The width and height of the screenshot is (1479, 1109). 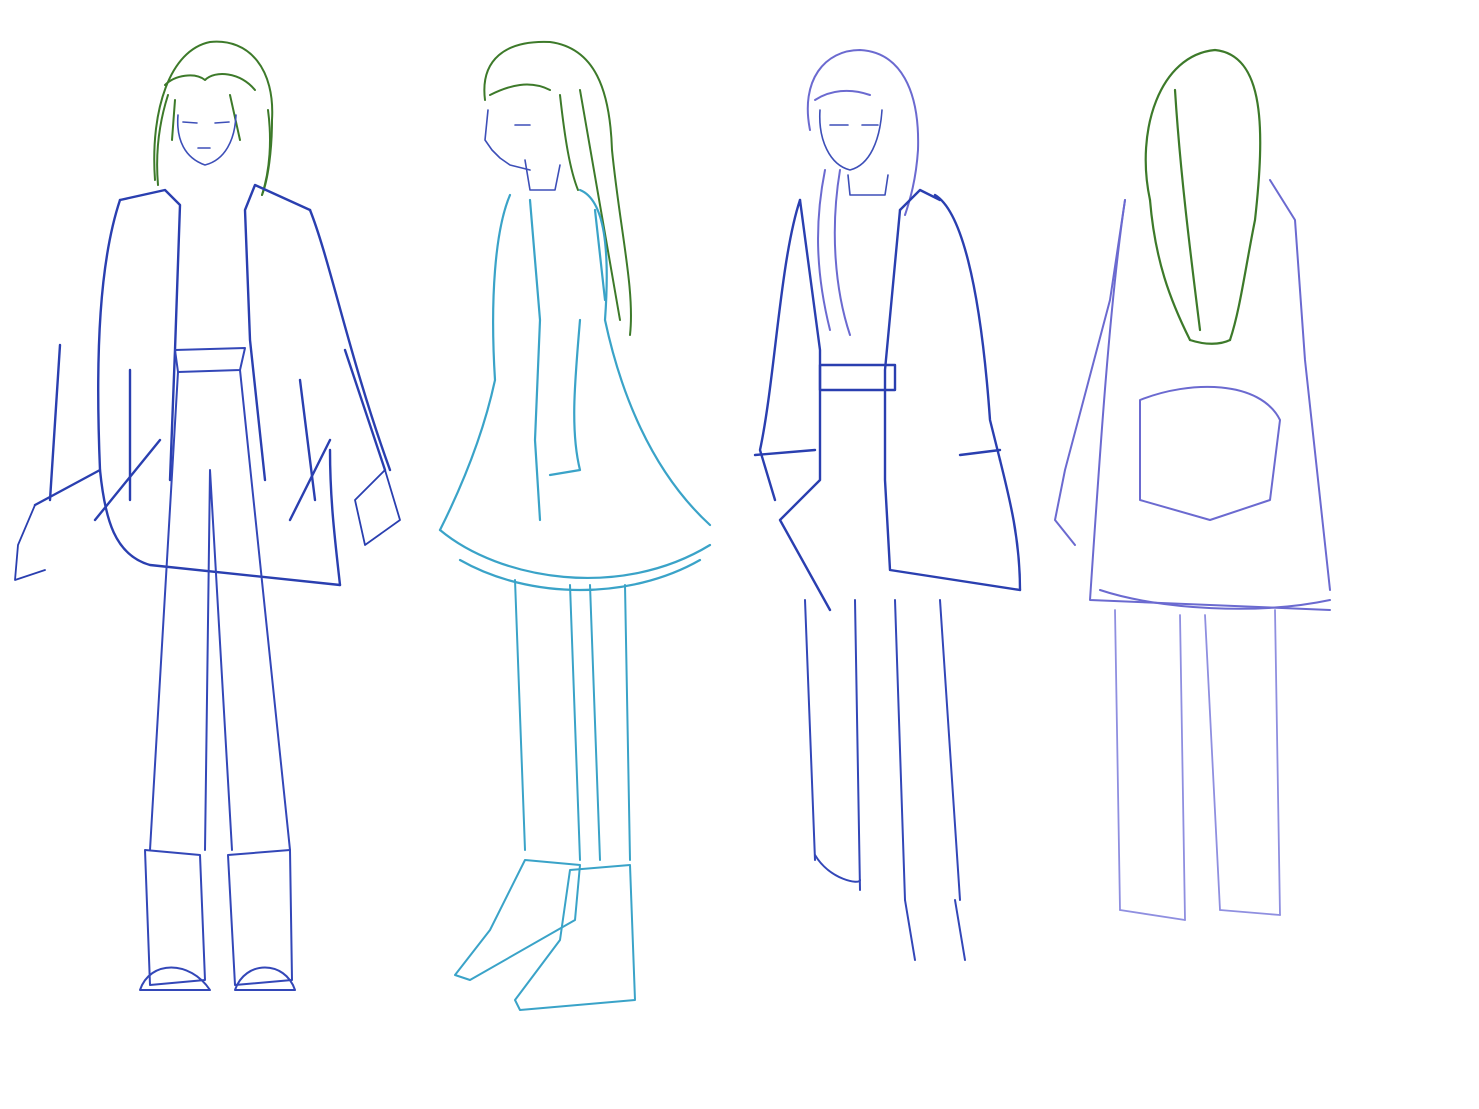 What do you see at coordinates (854, 152) in the screenshot?
I see `three-quarter-face` at bounding box center [854, 152].